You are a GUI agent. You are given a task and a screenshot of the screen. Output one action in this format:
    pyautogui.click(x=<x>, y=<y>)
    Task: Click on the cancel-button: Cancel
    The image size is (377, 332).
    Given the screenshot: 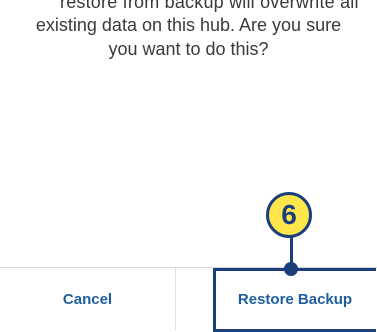 What is the action you would take?
    pyautogui.click(x=87, y=299)
    